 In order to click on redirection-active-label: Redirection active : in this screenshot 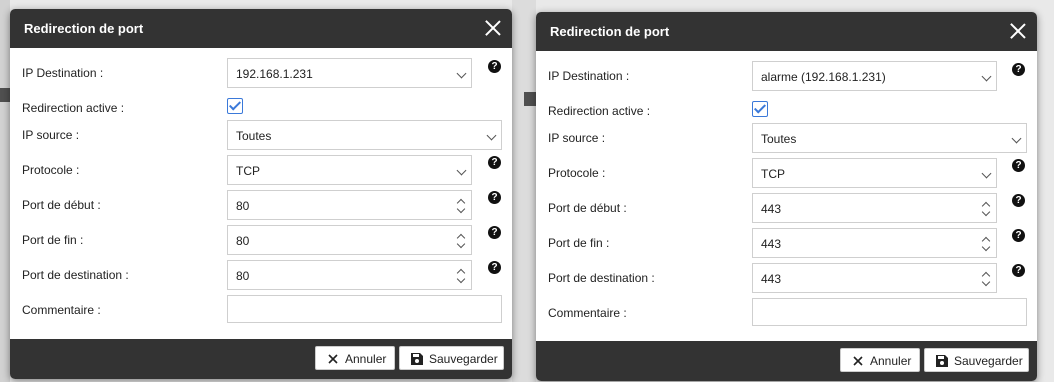, I will do `click(73, 108)`.